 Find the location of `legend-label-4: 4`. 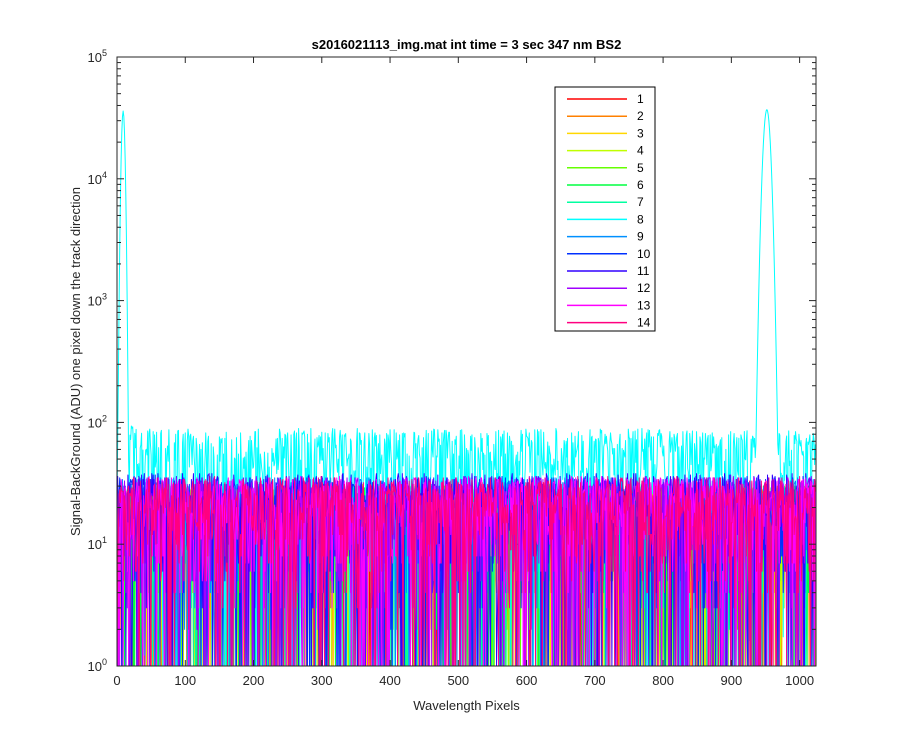

legend-label-4: 4 is located at coordinates (640, 151).